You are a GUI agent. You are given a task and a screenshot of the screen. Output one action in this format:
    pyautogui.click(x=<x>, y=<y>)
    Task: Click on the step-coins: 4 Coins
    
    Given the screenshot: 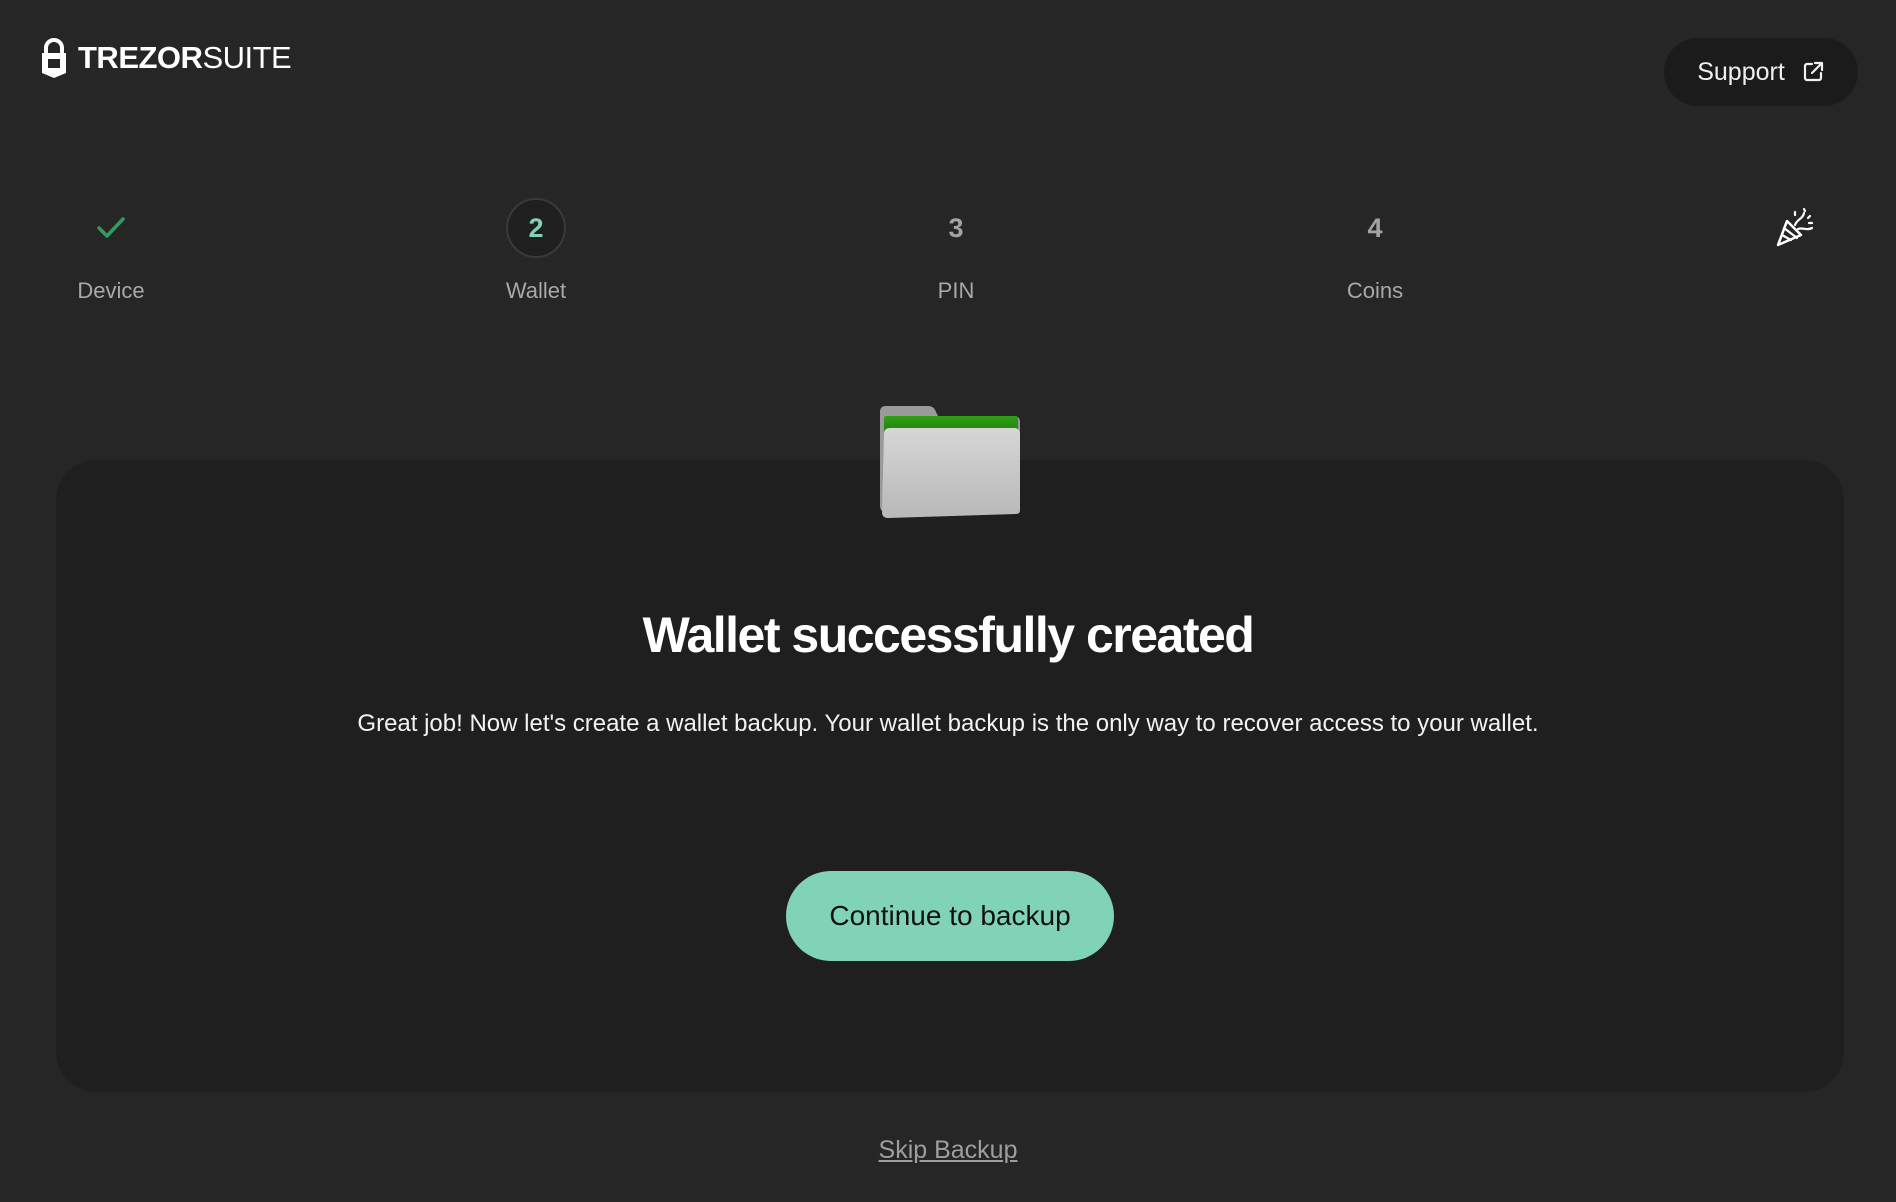 What is the action you would take?
    pyautogui.click(x=1375, y=251)
    